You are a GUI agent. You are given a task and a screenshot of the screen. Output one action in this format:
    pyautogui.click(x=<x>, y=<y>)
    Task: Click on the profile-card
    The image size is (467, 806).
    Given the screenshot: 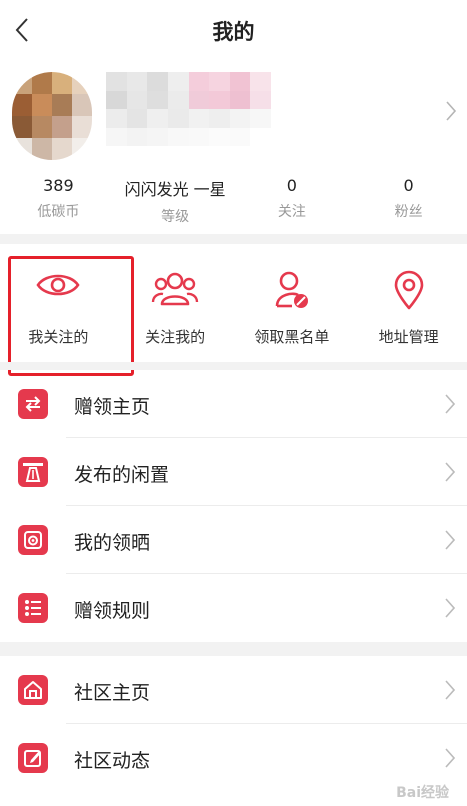 What is the action you would take?
    pyautogui.click(x=233, y=115)
    